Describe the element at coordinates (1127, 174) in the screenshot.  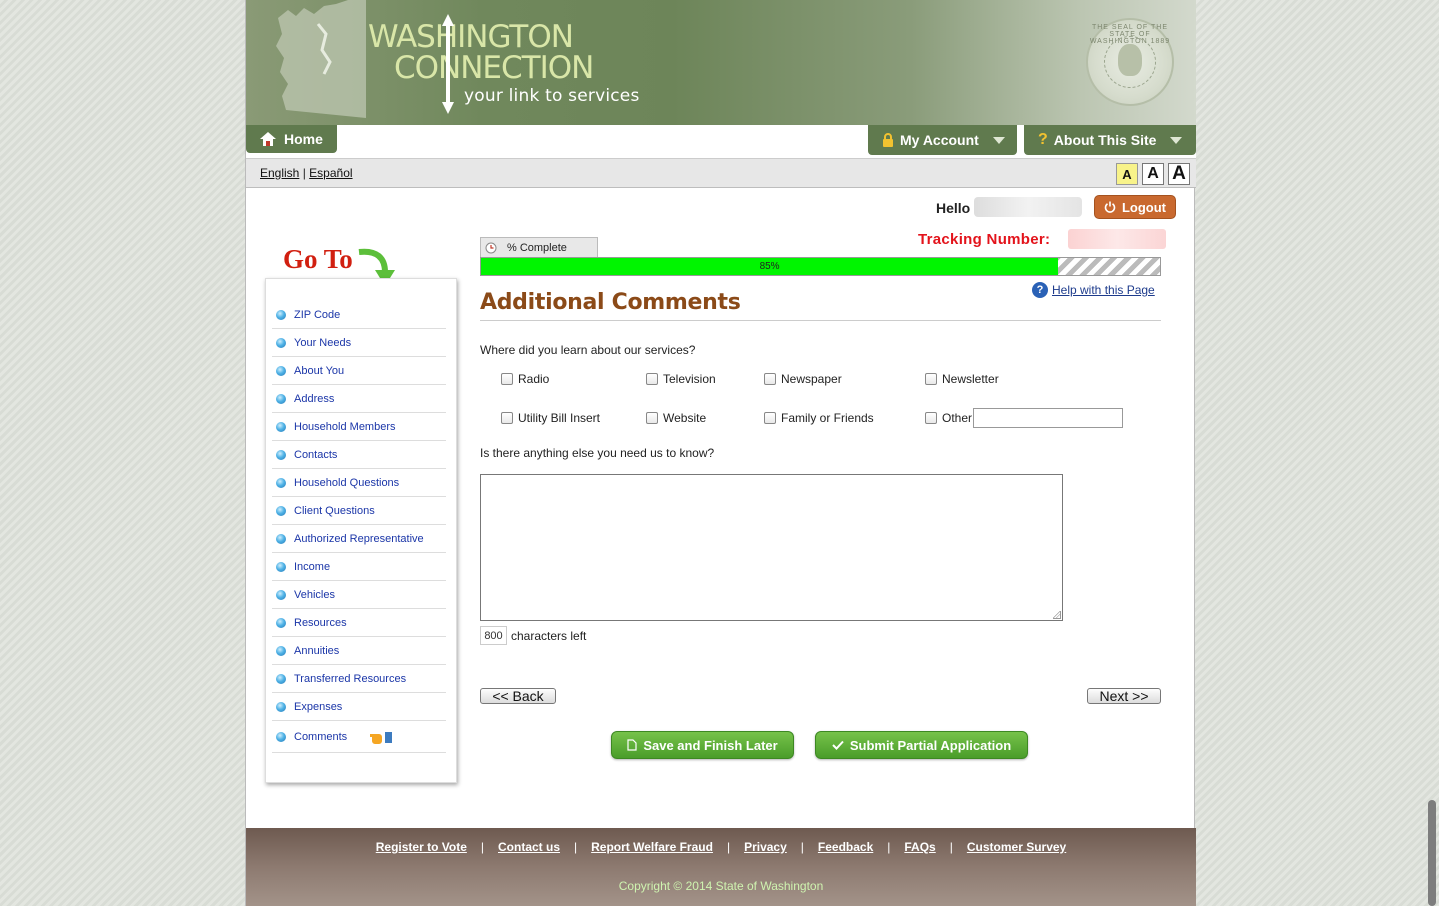
I see `font-size-small-button: A` at that location.